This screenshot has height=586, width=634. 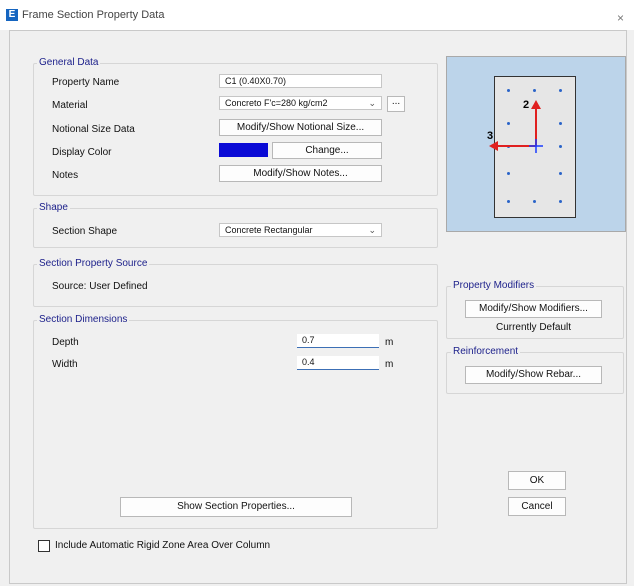 What do you see at coordinates (44, 546) in the screenshot?
I see `rigid-zone-checkbox` at bounding box center [44, 546].